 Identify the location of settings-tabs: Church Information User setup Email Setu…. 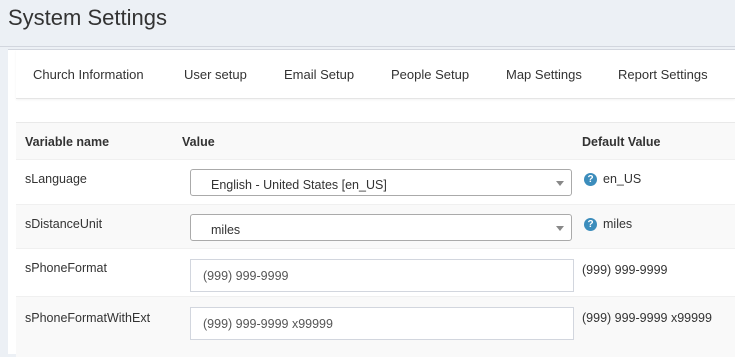
(375, 74).